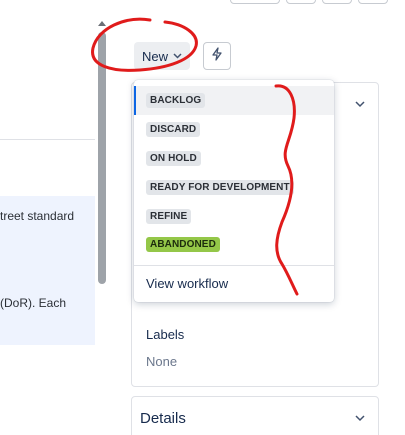 This screenshot has width=405, height=435. Describe the element at coordinates (173, 129) in the screenshot. I see `status-lozenge: DISCARD` at that location.